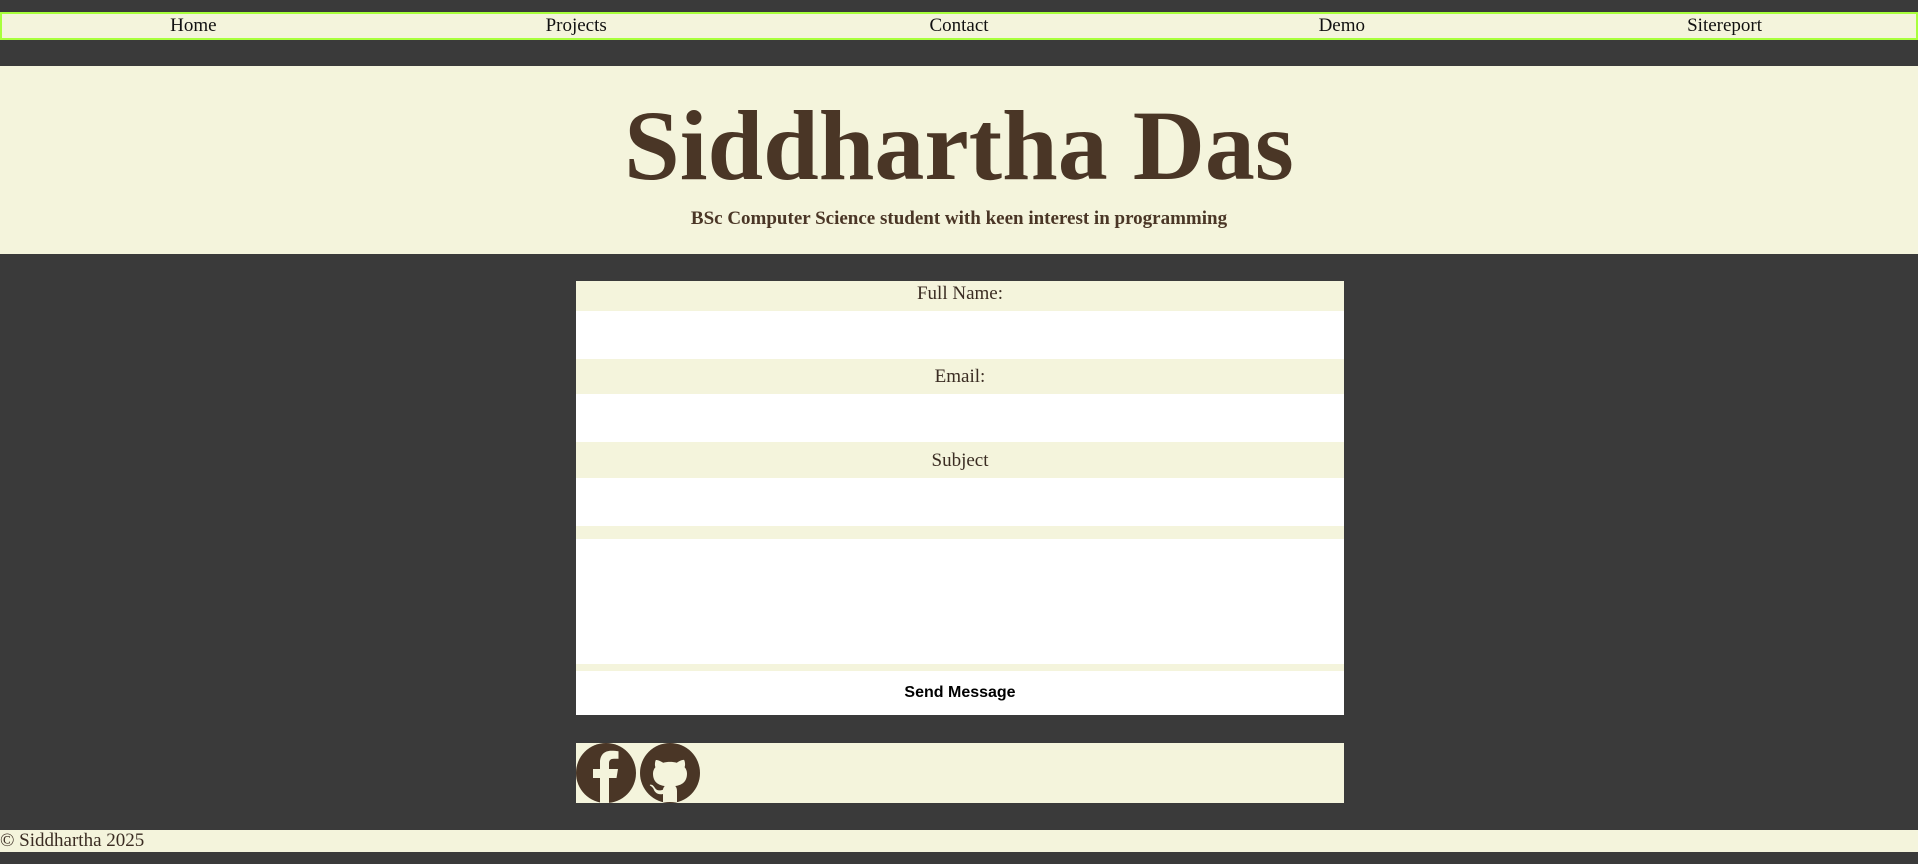 The width and height of the screenshot is (1918, 864). I want to click on subject-field, so click(960, 502).